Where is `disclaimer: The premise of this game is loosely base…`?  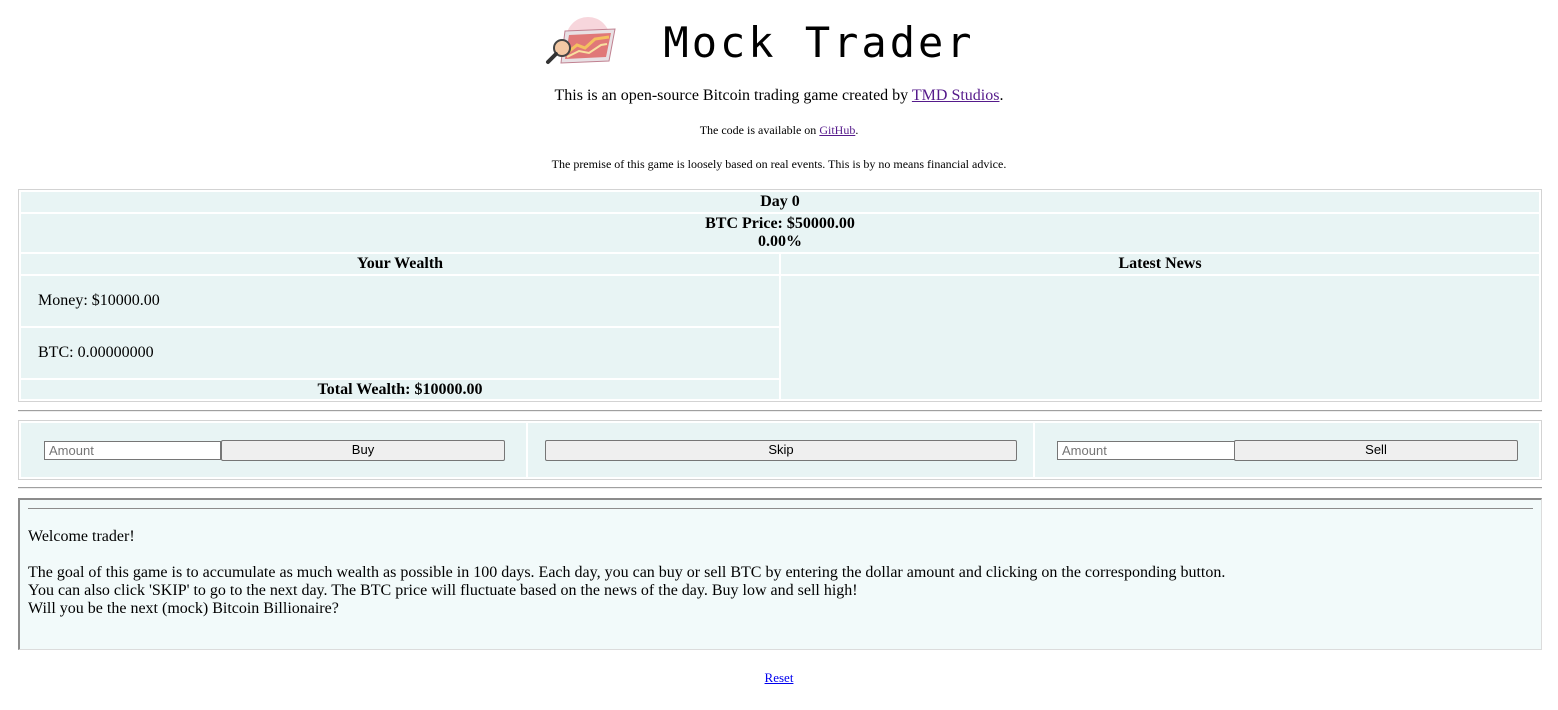
disclaimer: The premise of this game is loosely base… is located at coordinates (779, 164).